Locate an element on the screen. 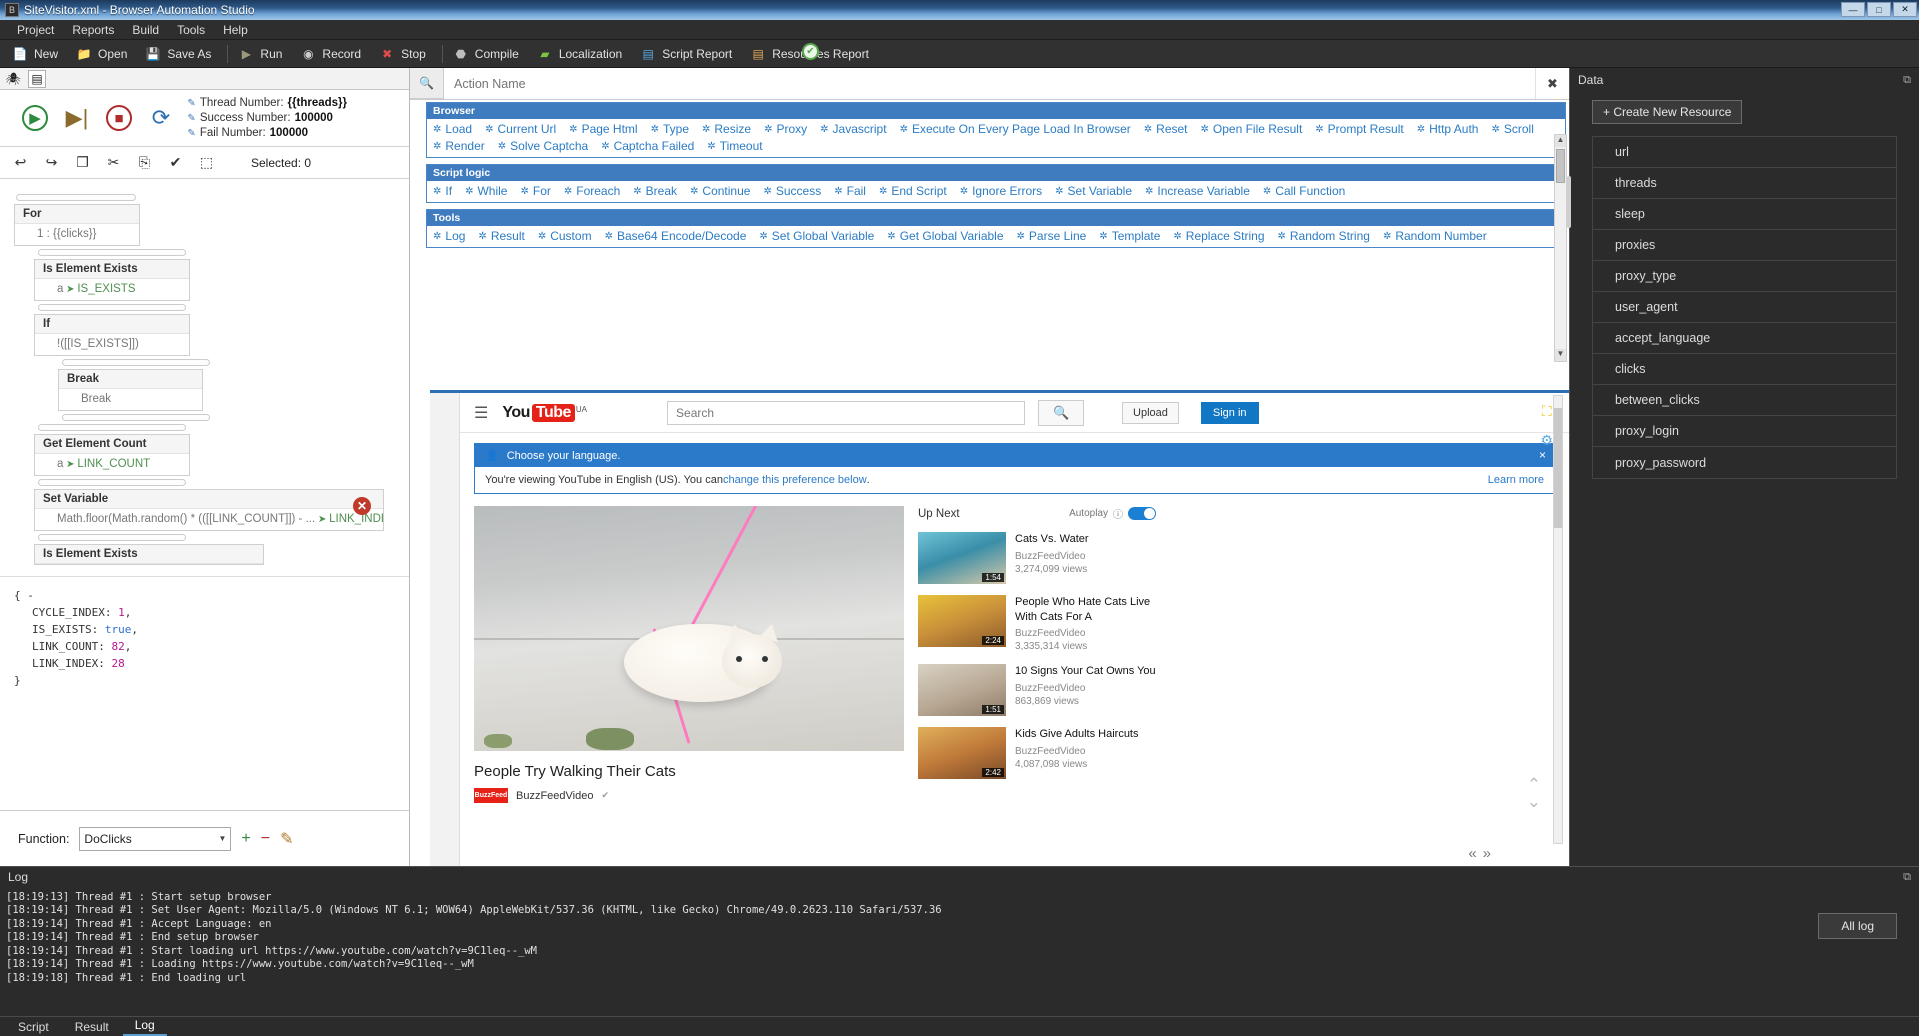  script-node: Is Element Exists is located at coordinates (149, 554).